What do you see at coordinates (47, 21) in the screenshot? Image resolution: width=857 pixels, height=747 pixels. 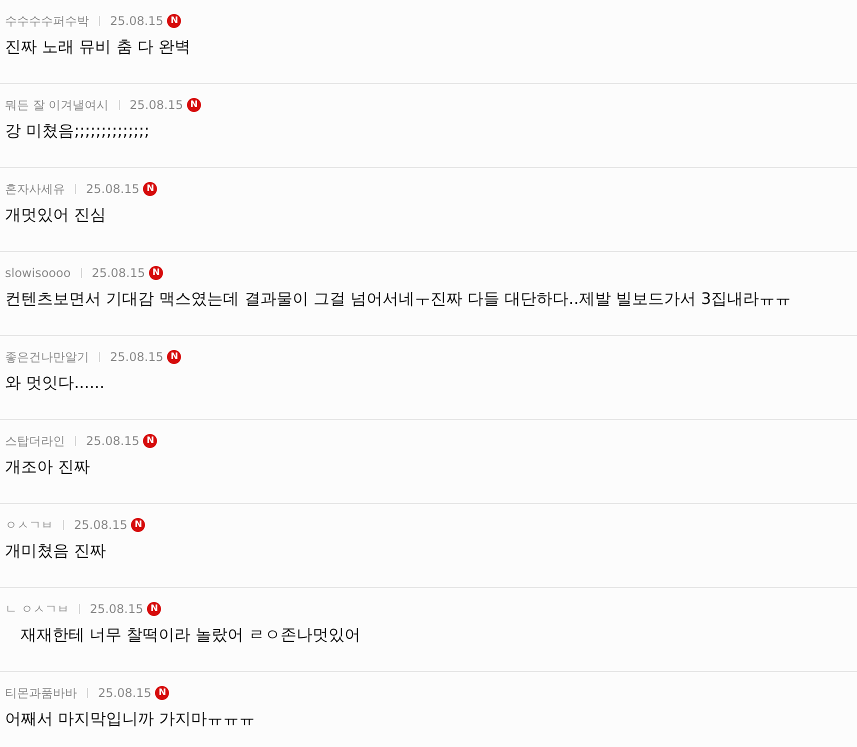 I see `comment-author: 수수수수퍼수박` at bounding box center [47, 21].